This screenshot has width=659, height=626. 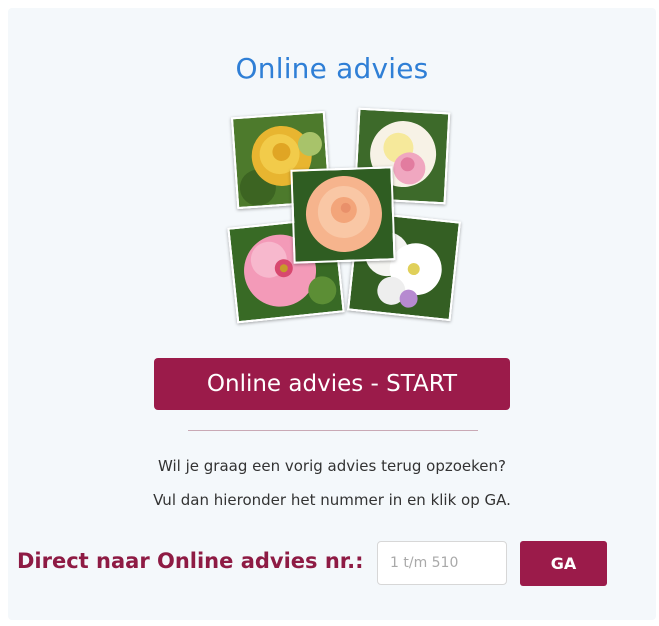 I want to click on go-button: GA, so click(x=563, y=563).